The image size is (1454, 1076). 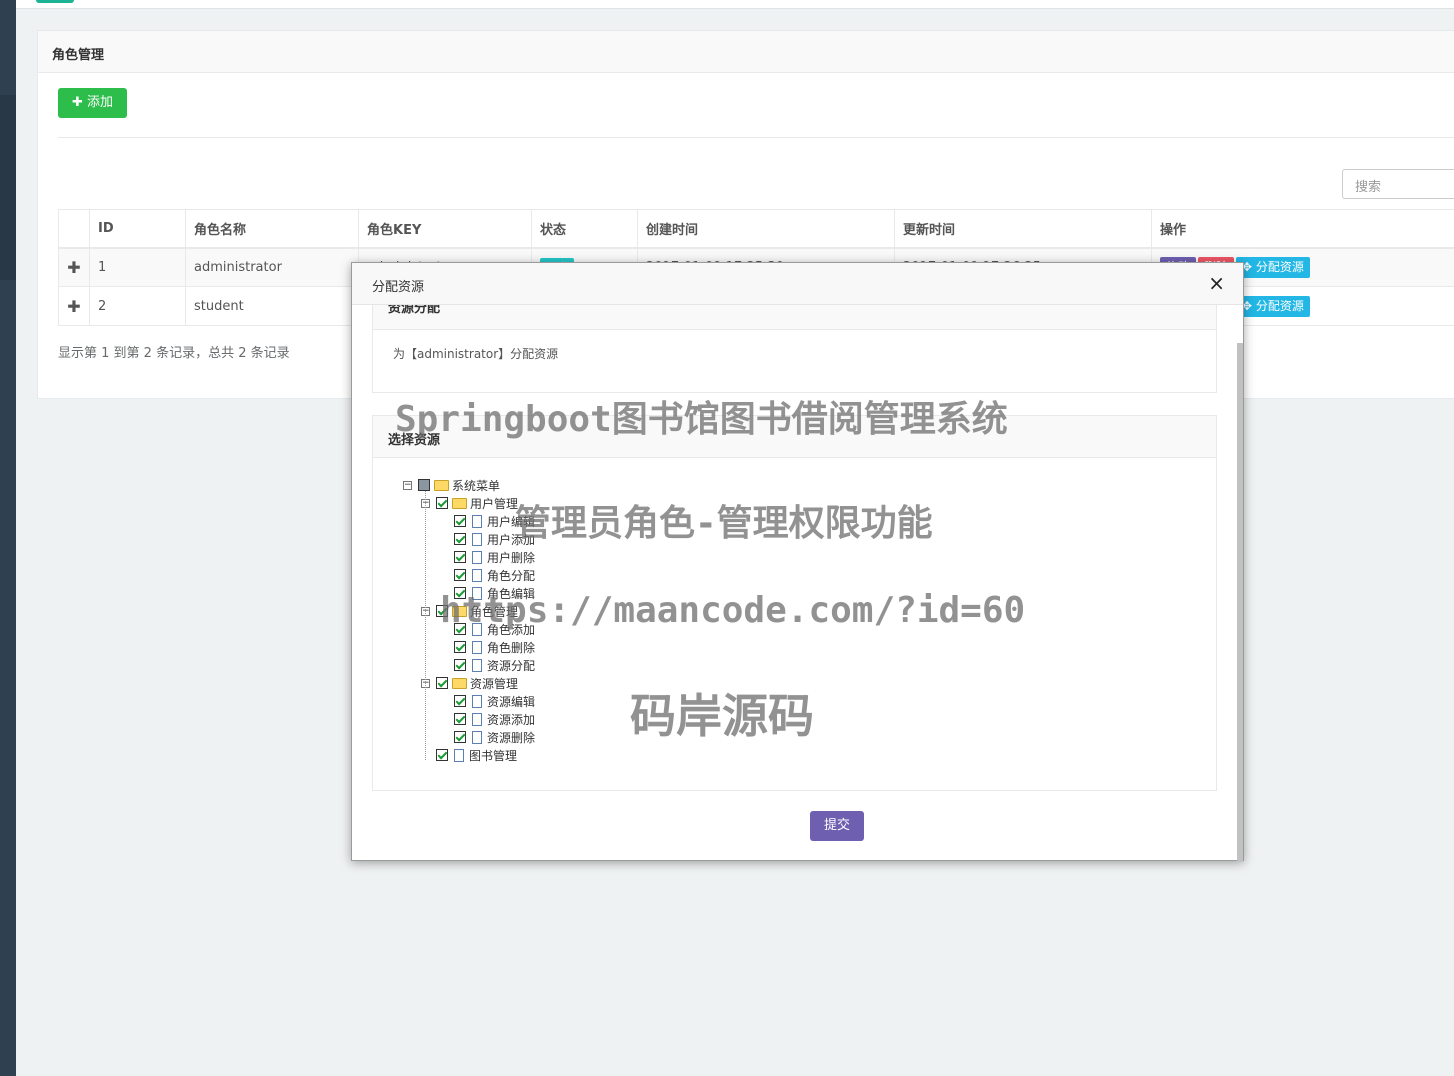 I want to click on column-header-key: 角色KEY, so click(x=445, y=229).